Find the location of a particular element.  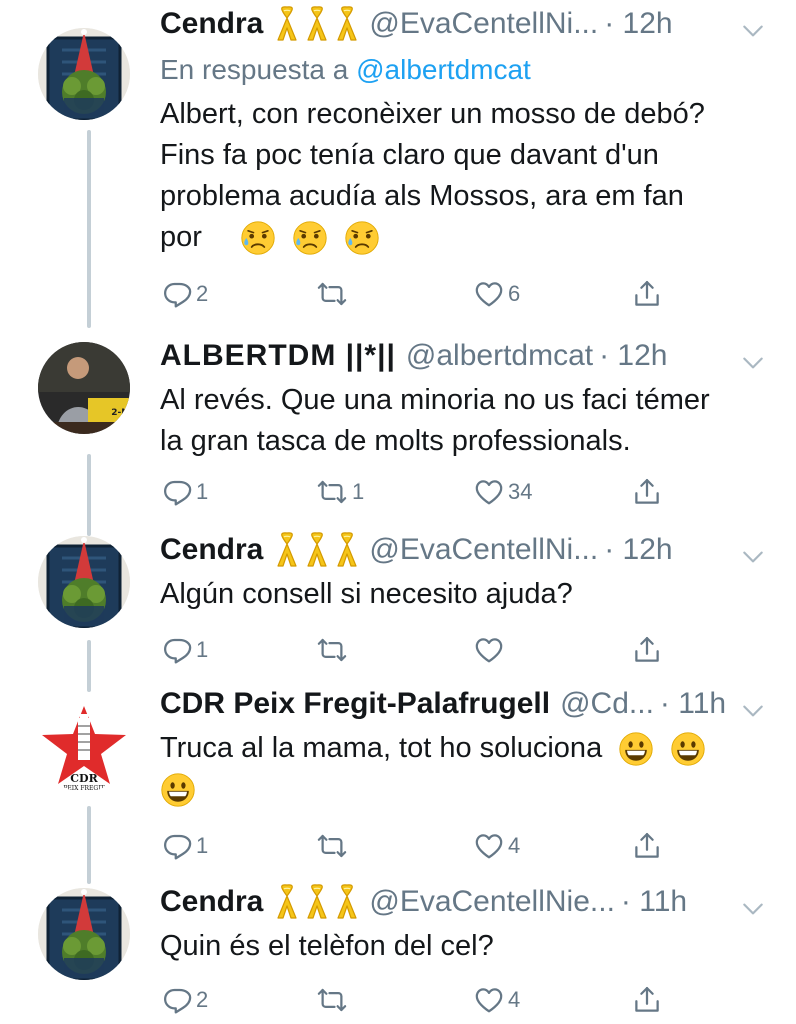

action-bar: 1 4 is located at coordinates (420, 846).